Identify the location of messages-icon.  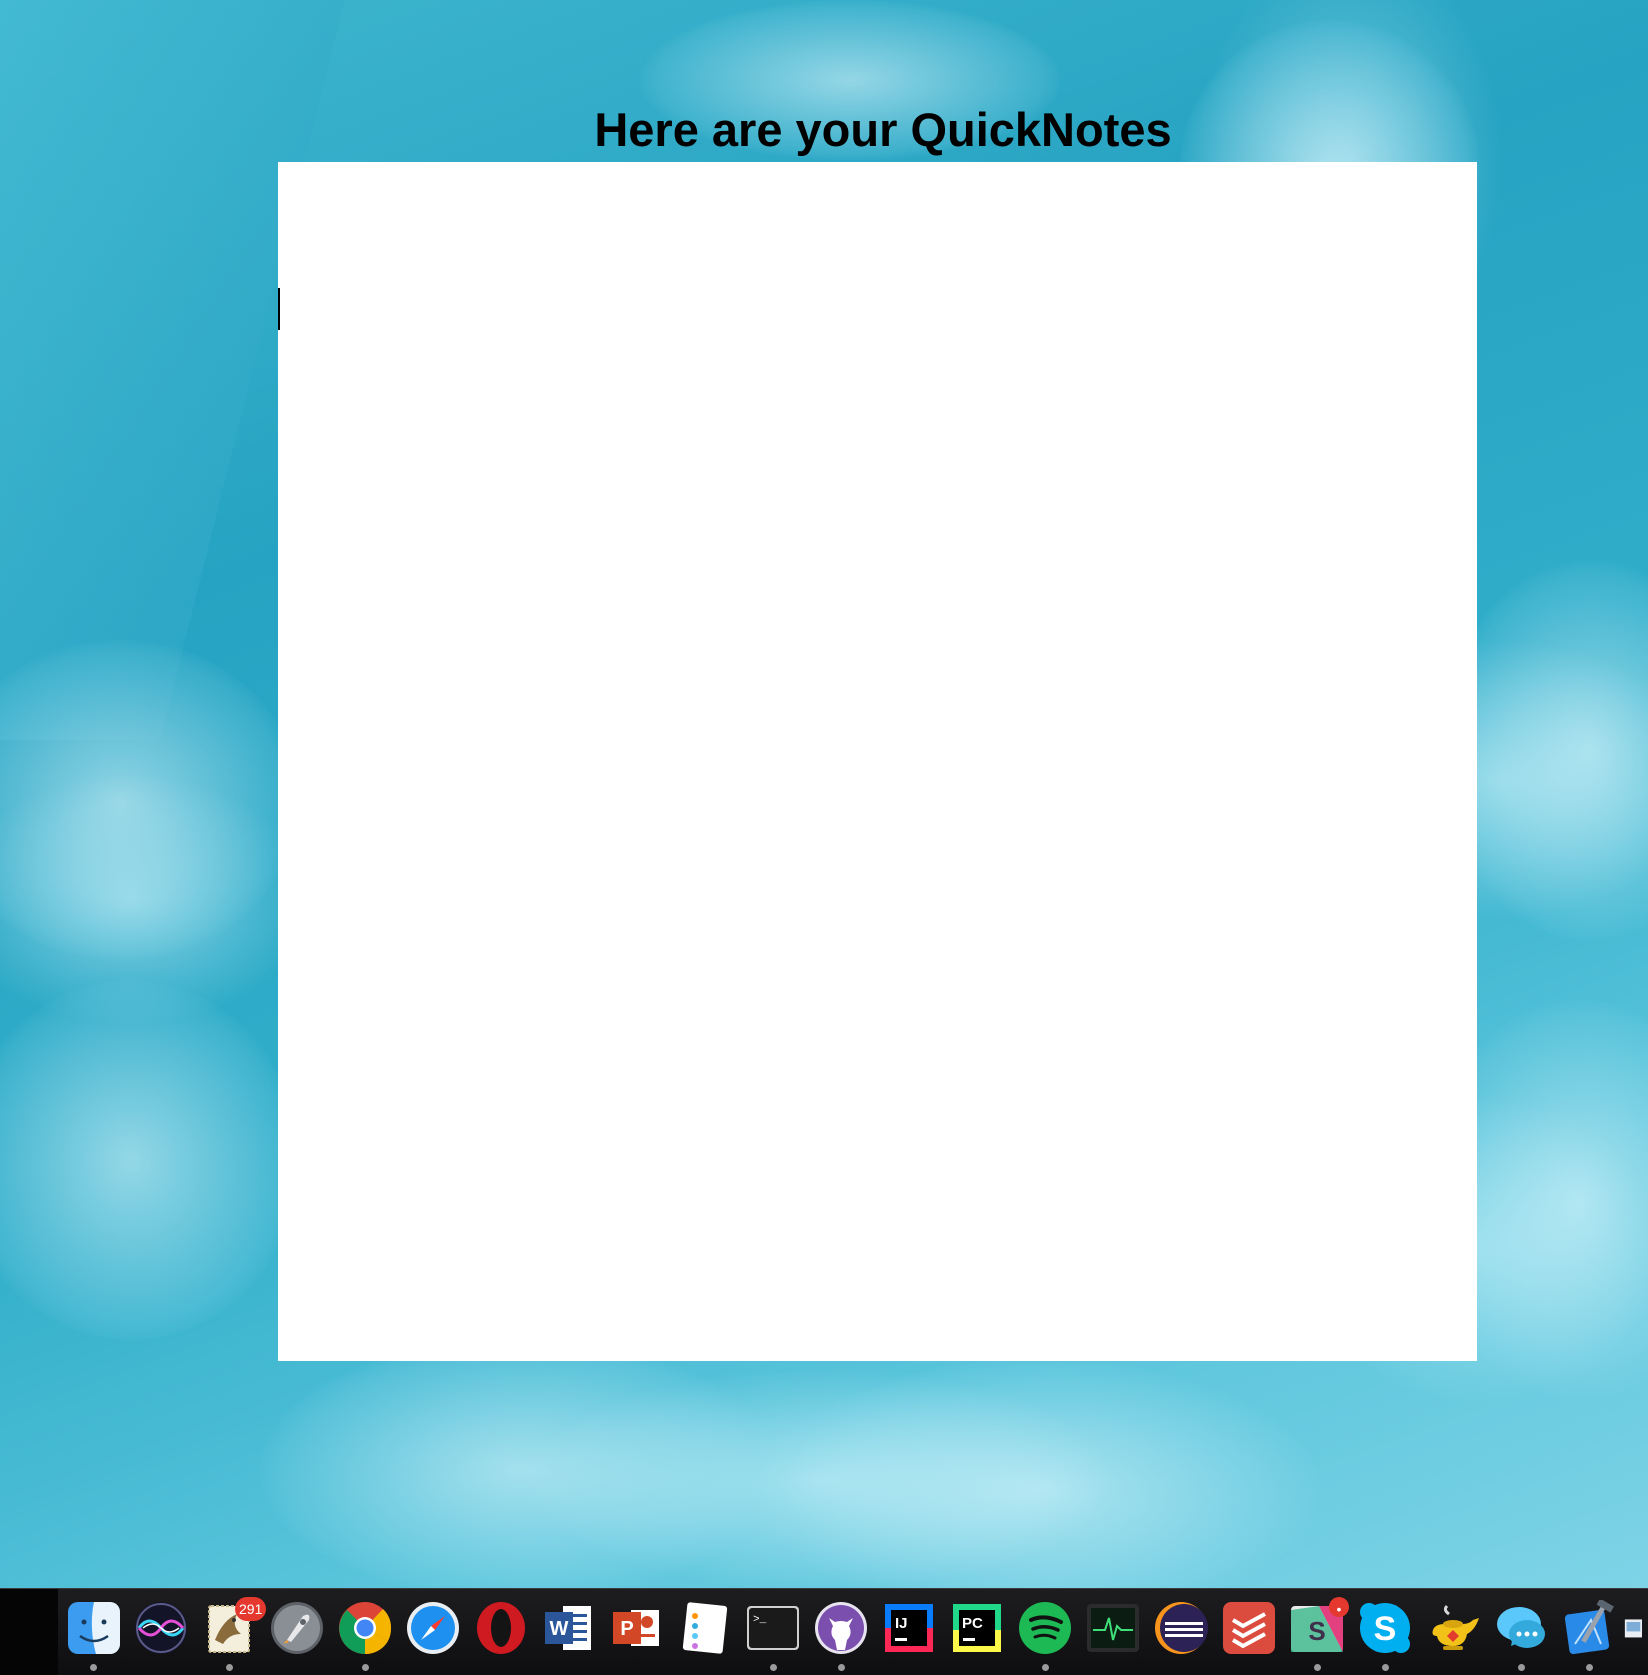
(1521, 1627).